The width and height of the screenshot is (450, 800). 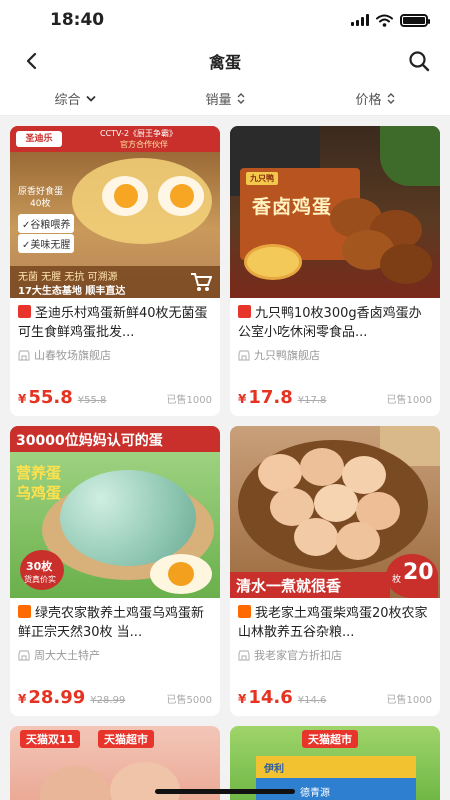 What do you see at coordinates (368, 100) in the screenshot?
I see `sort-label: 价格` at bounding box center [368, 100].